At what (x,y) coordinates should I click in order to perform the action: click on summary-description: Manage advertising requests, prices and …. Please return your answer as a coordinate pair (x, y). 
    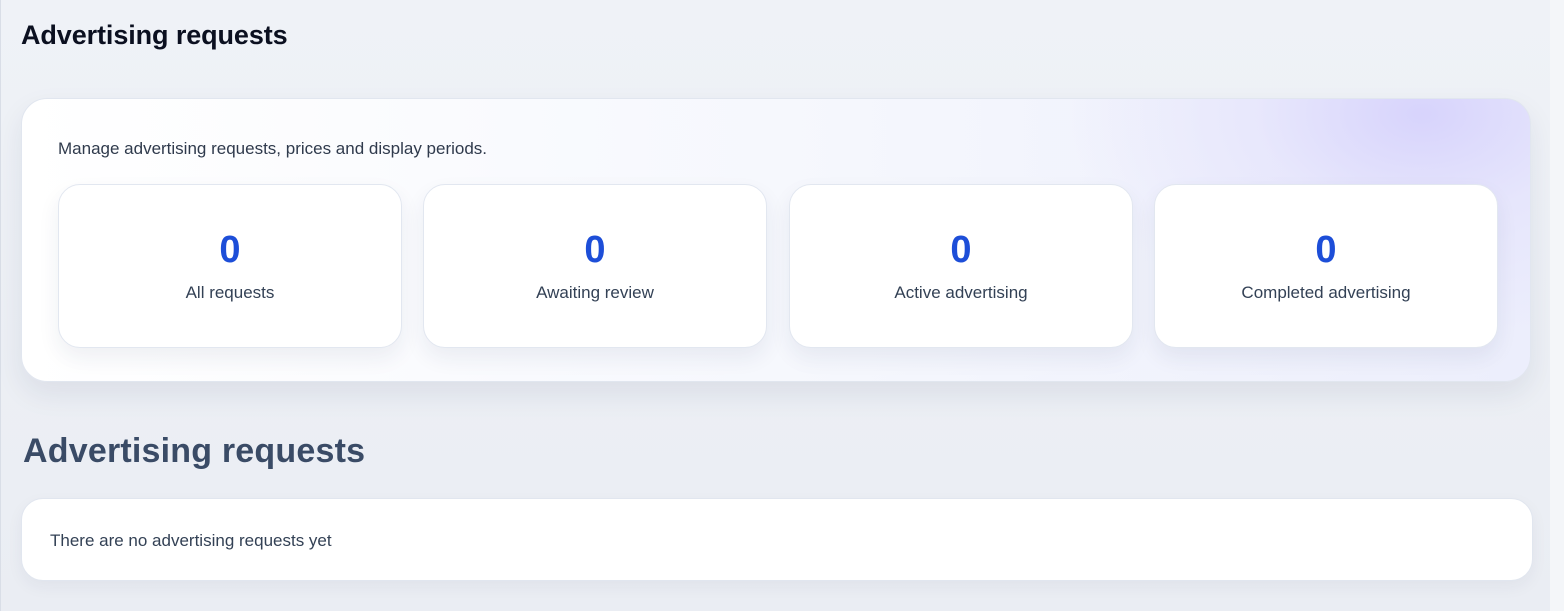
    Looking at the image, I should click on (273, 148).